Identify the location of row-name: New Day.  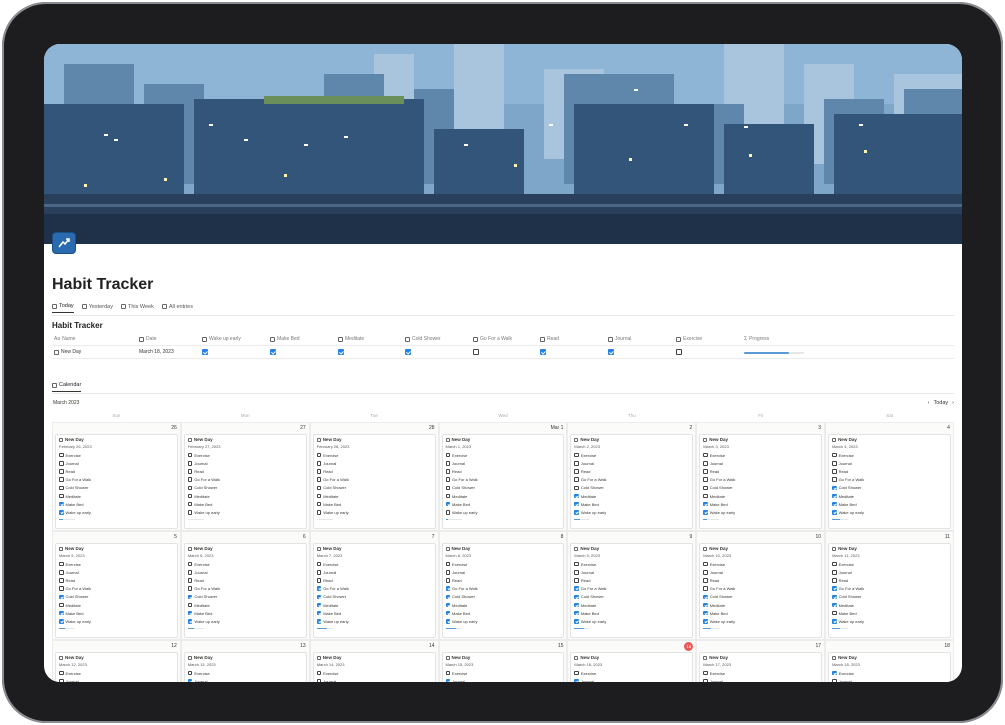
(67, 352).